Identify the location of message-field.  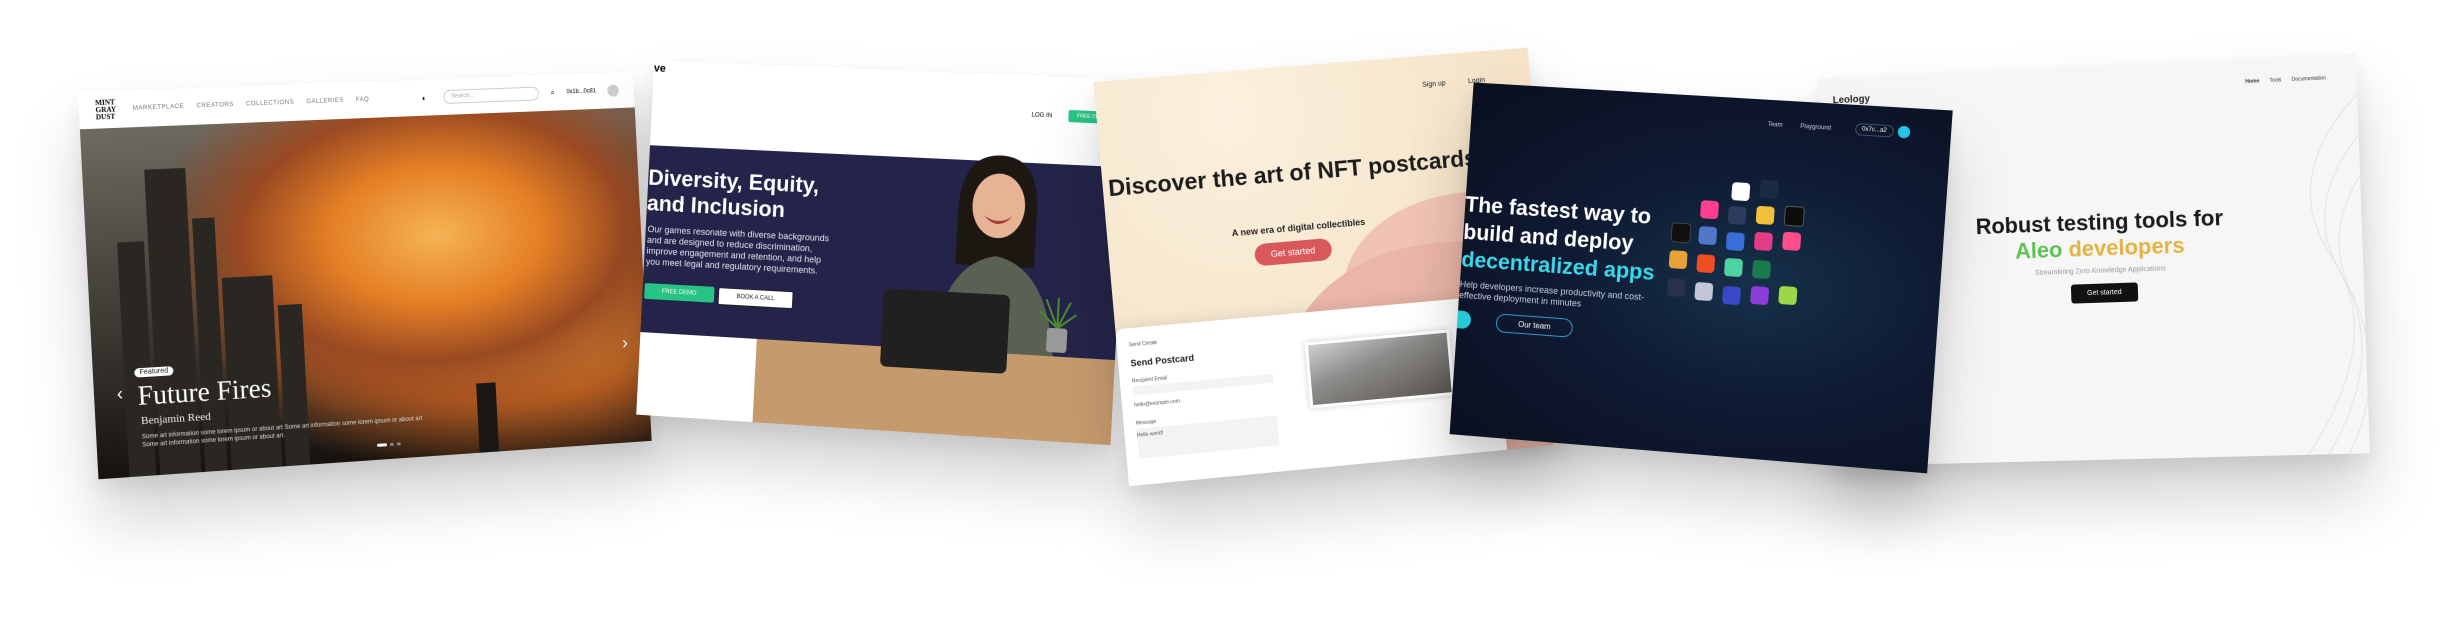
(1208, 437).